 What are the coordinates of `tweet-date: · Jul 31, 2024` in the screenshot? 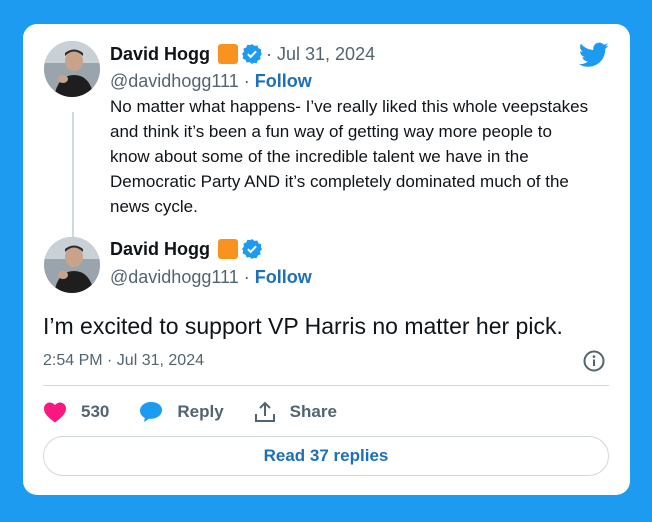 It's located at (320, 54).